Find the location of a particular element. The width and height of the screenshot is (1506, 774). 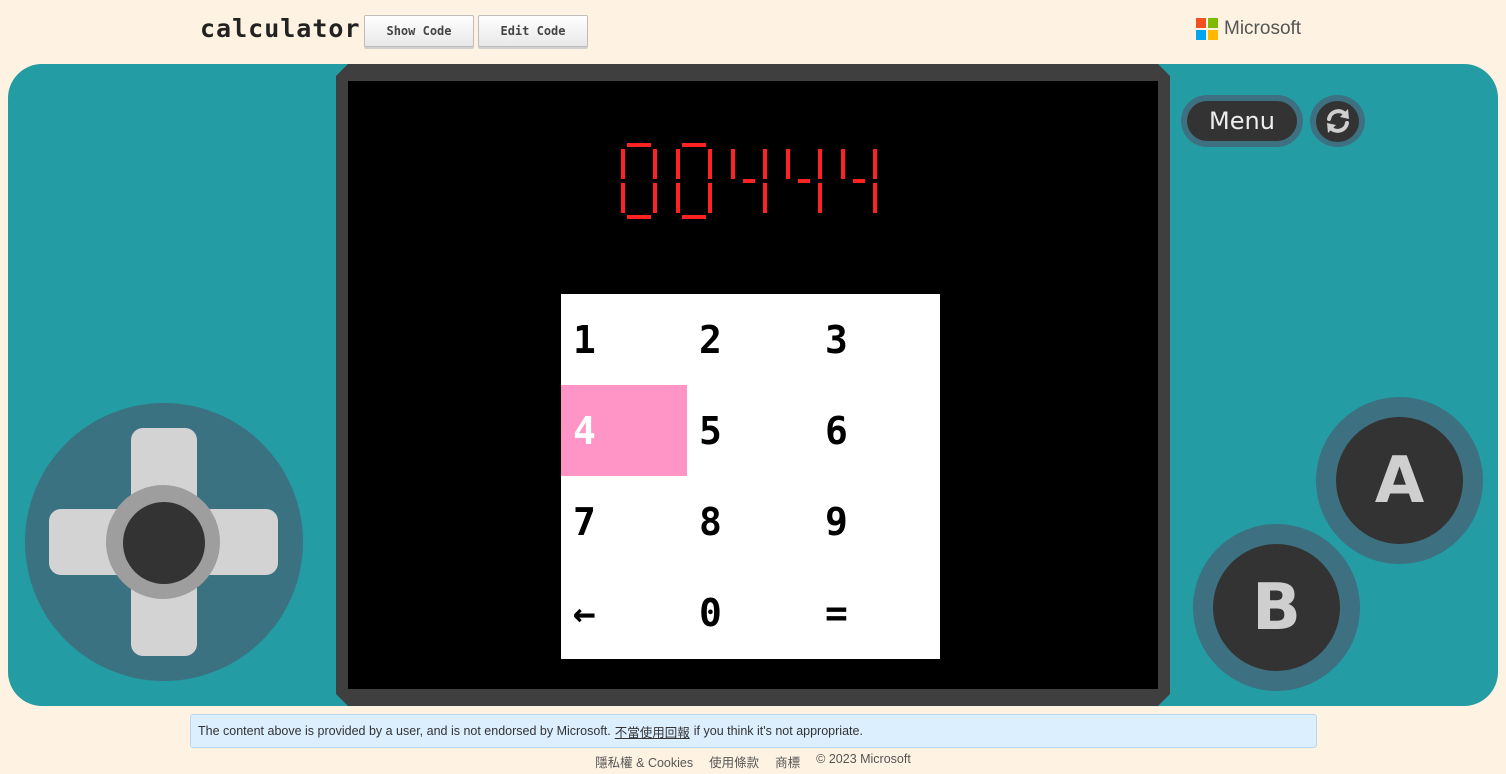

app-title: calculator is located at coordinates (280, 28).